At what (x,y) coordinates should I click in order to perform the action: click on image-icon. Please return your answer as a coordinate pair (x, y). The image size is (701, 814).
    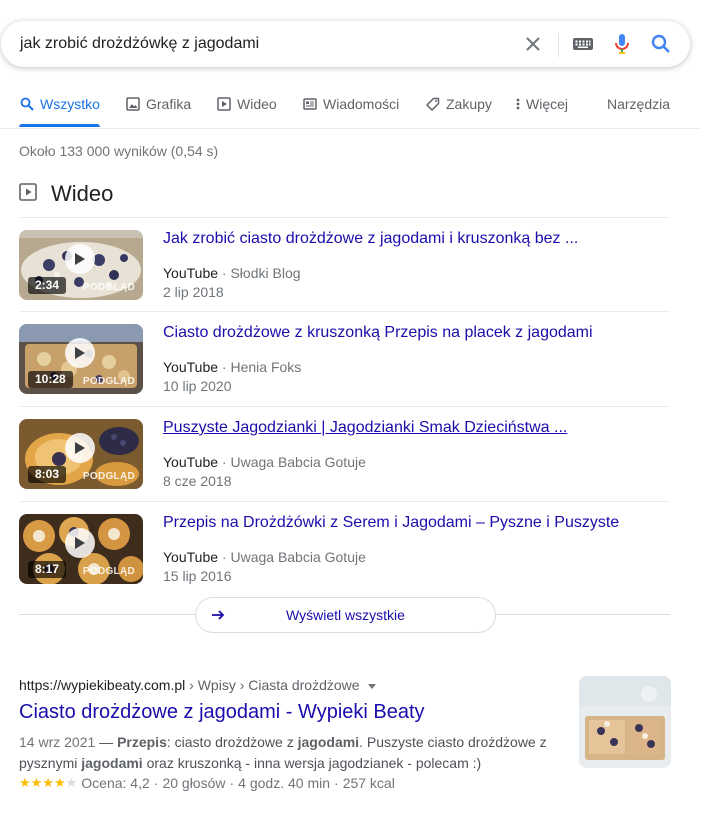
    Looking at the image, I should click on (133, 104).